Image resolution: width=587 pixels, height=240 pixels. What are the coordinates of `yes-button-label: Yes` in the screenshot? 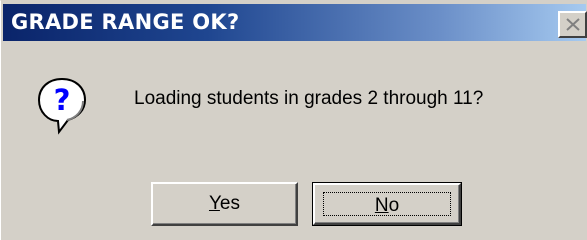 It's located at (224, 204).